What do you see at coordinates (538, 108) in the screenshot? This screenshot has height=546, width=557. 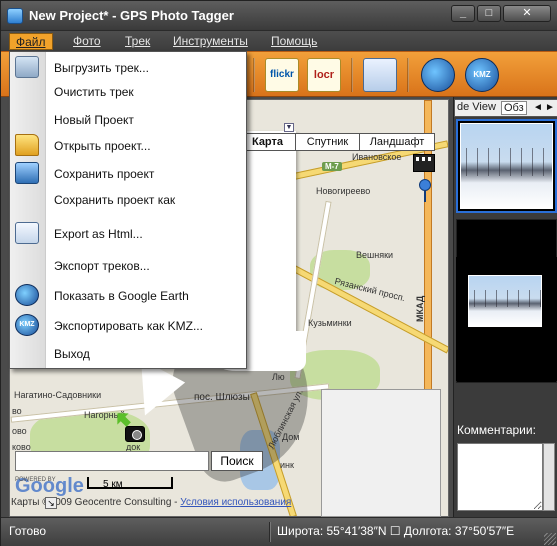 I see `tab-scroll-left-icon: ◄` at bounding box center [538, 108].